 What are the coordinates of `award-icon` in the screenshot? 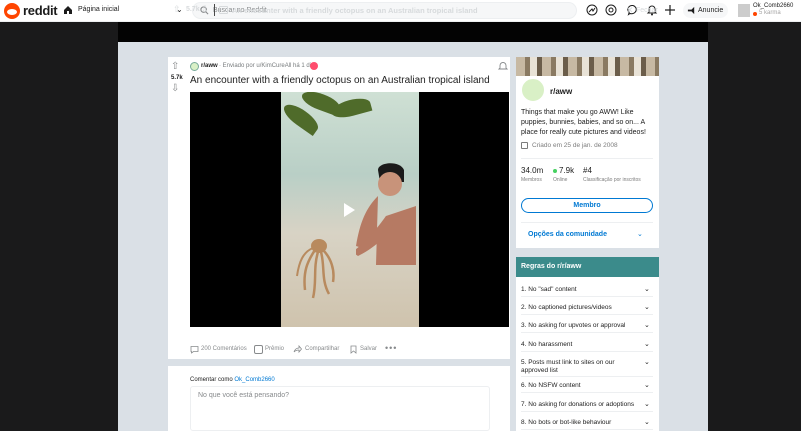 It's located at (314, 66).